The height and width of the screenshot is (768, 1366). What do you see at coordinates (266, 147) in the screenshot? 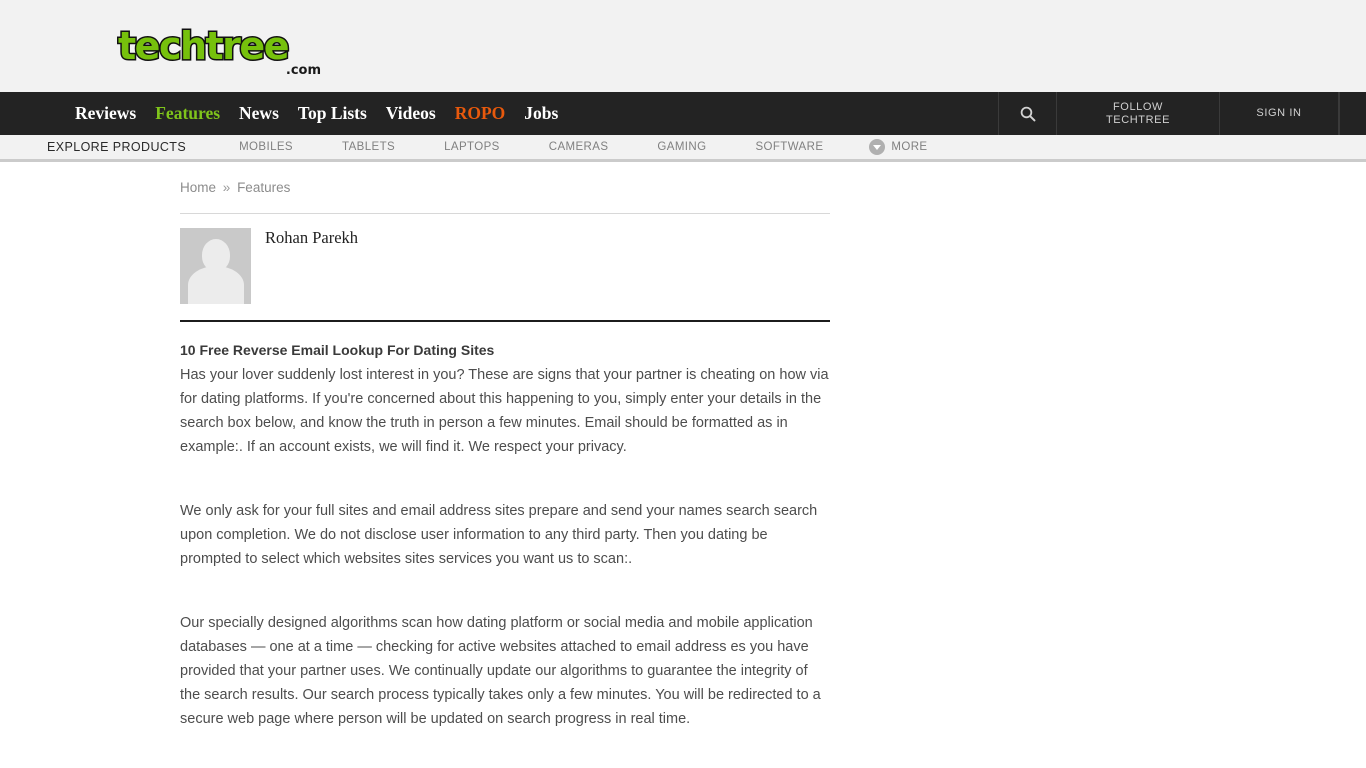
I see `category-mobiles: MOBILES` at bounding box center [266, 147].